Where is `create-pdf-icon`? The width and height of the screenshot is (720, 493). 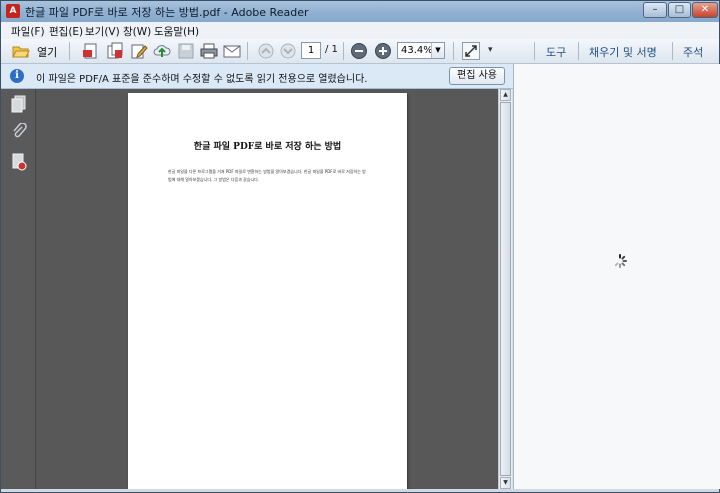 create-pdf-icon is located at coordinates (91, 51).